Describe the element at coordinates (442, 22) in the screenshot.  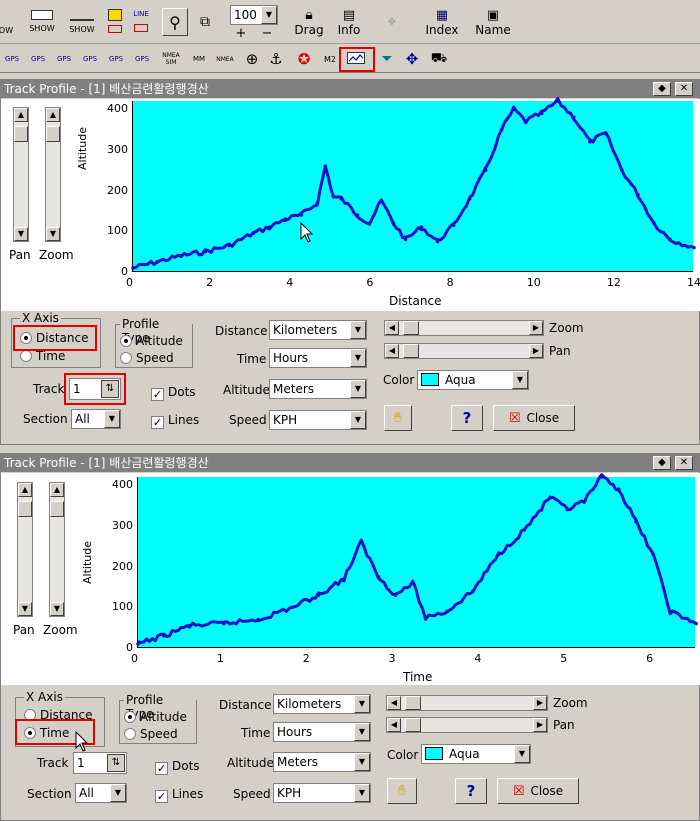
I see `index-button: ▦ Index` at that location.